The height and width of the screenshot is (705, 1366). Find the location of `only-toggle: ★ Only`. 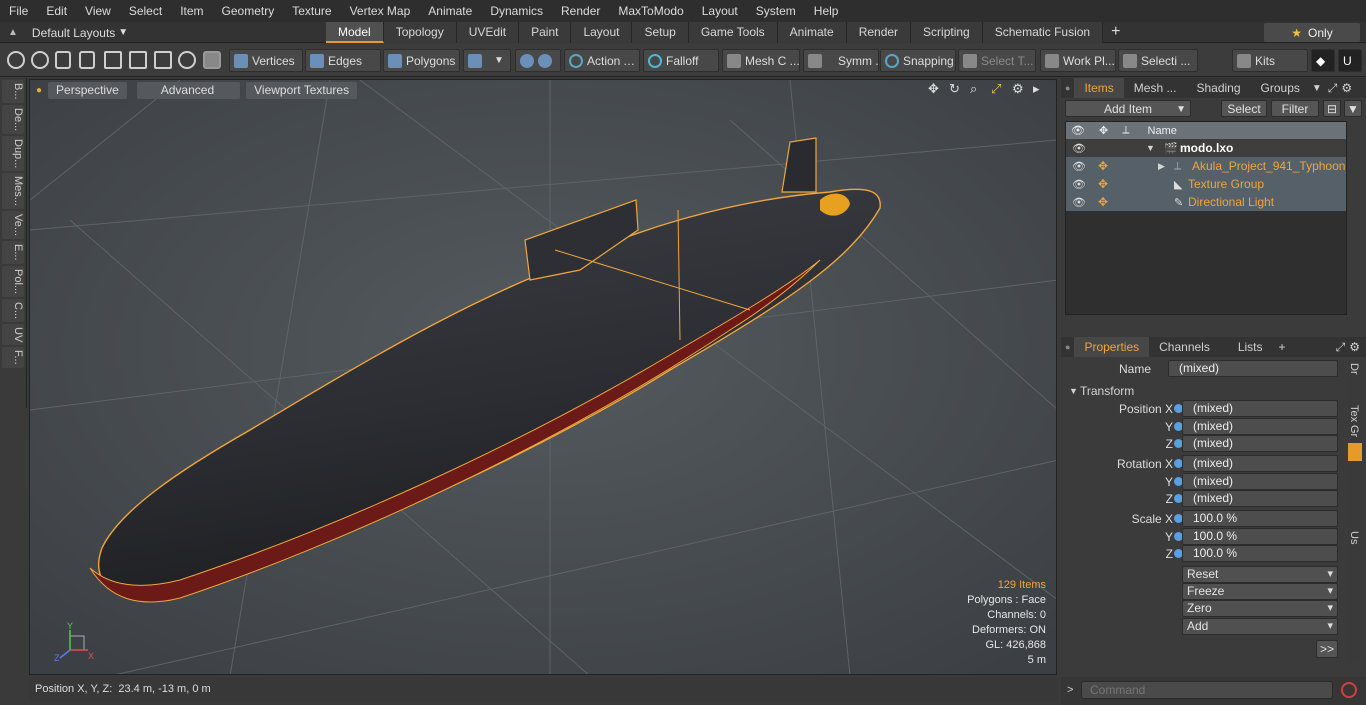

only-toggle: ★ Only is located at coordinates (1312, 32).